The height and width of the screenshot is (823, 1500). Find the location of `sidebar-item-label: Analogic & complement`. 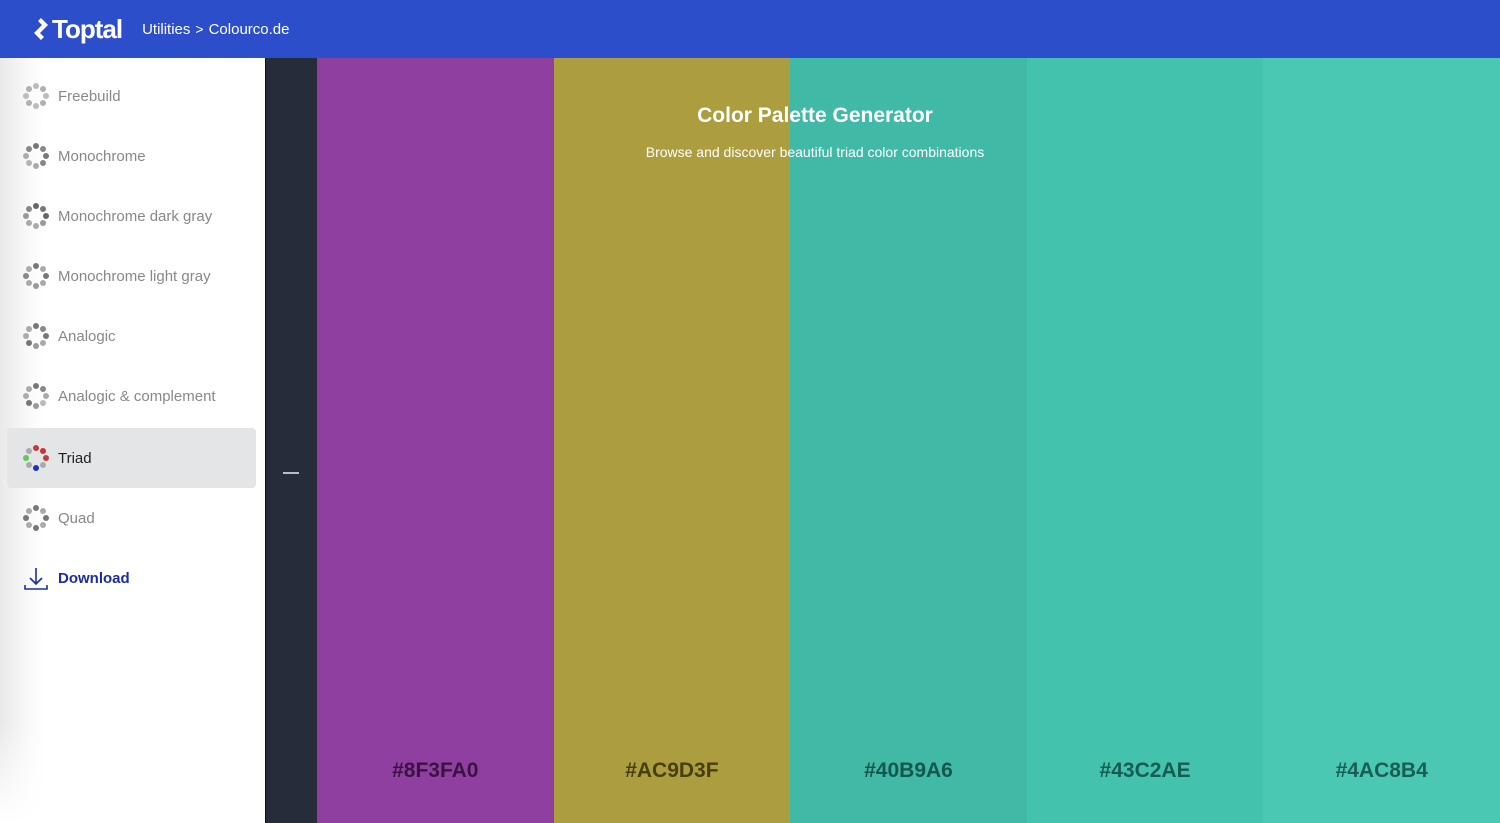

sidebar-item-label: Analogic & complement is located at coordinates (137, 396).